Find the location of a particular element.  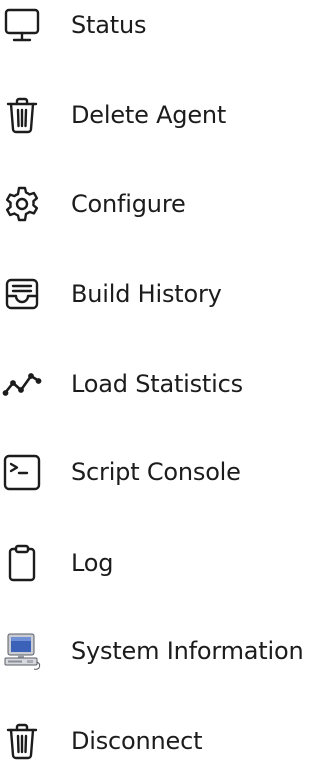

gear-icon is located at coordinates (22, 204).